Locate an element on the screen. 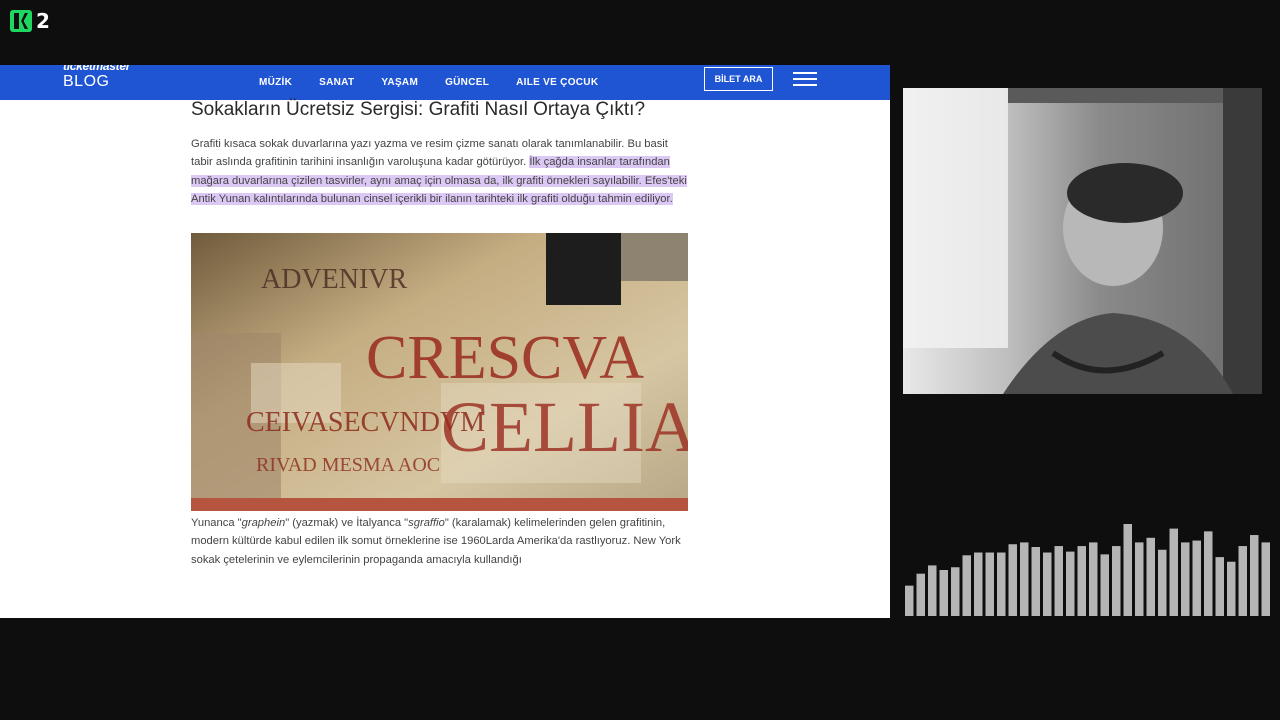 The height and width of the screenshot is (720, 1280). graffiti-letters-top: ADVENIVR is located at coordinates (334, 279).